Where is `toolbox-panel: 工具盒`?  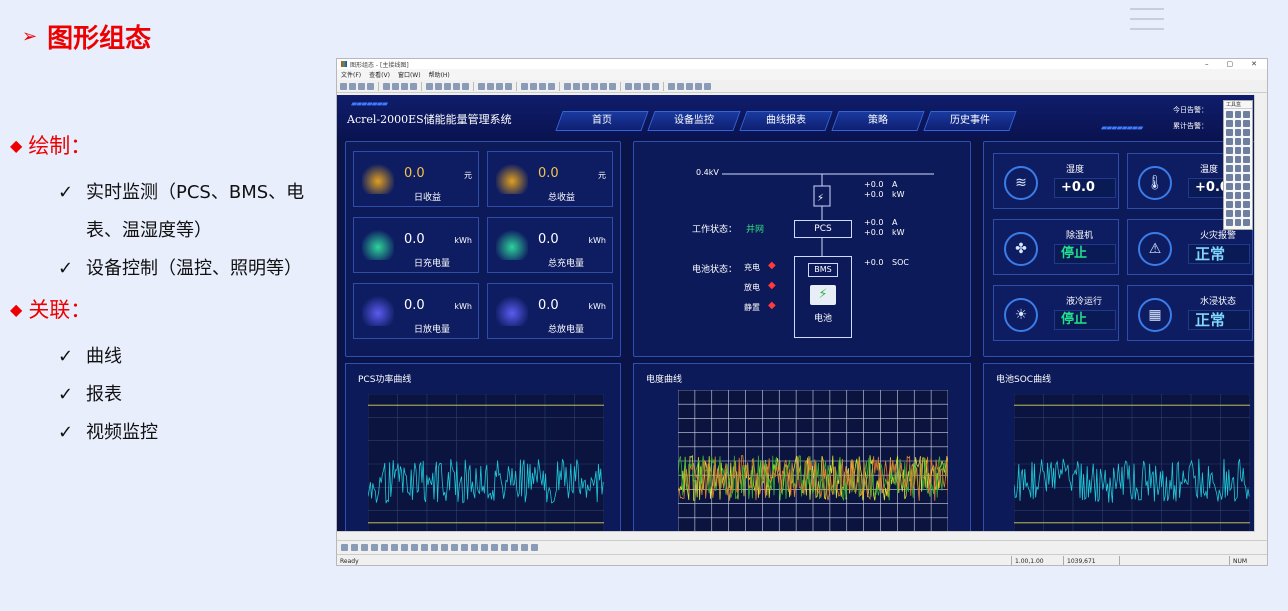
toolbox-panel: 工具盒 is located at coordinates (1238, 165).